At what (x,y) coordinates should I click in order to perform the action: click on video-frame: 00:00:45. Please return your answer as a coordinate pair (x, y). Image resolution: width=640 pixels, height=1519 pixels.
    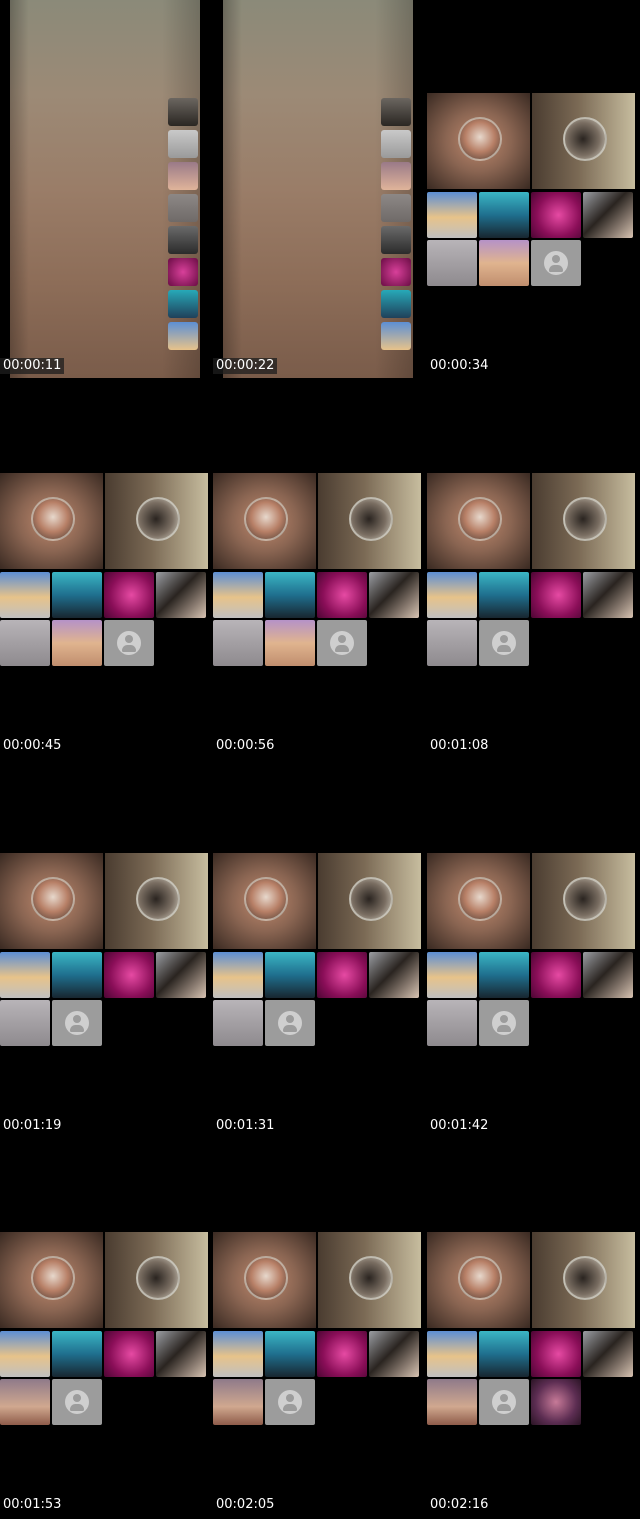
    Looking at the image, I should click on (104, 570).